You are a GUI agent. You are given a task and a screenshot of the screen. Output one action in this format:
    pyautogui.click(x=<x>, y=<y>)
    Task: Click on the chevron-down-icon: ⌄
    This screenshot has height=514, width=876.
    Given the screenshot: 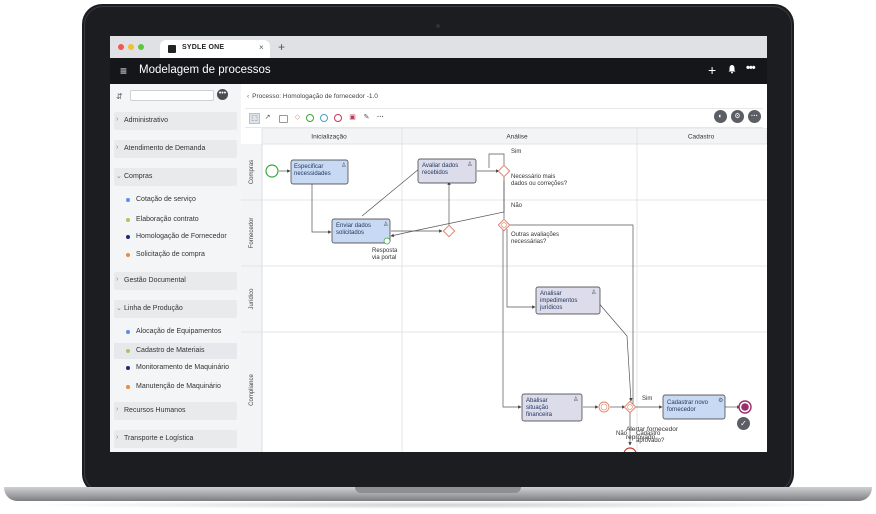 What is the action you would take?
    pyautogui.click(x=119, y=176)
    